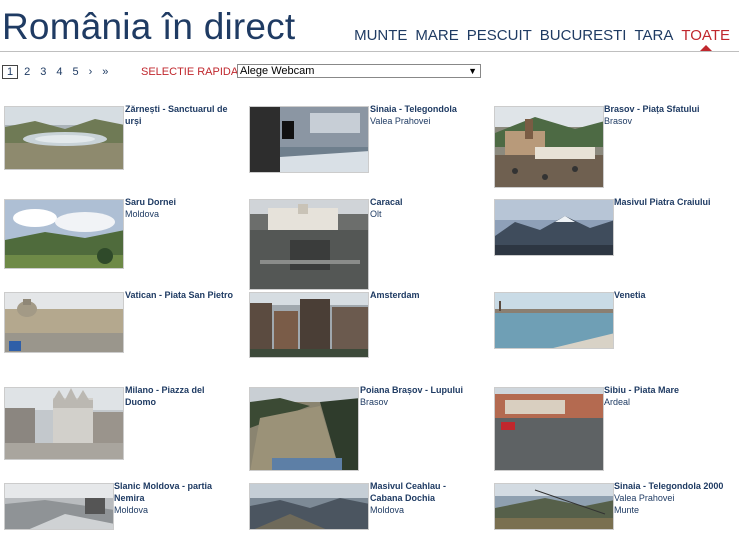 This screenshot has width=743, height=548. I want to click on webcam-title: Brasov - Piața Sfatului, so click(666, 109).